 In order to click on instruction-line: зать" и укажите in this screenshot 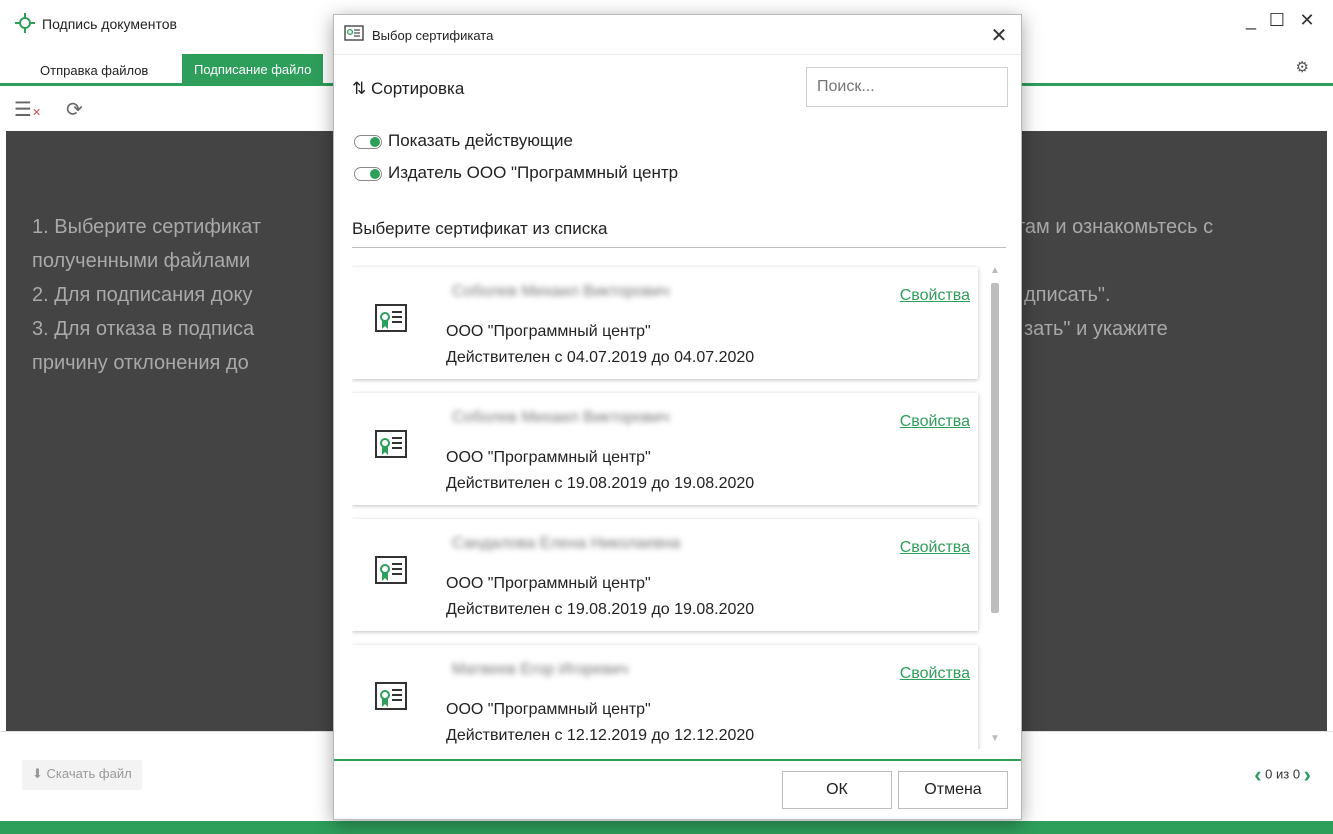, I will do `click(1096, 329)`.